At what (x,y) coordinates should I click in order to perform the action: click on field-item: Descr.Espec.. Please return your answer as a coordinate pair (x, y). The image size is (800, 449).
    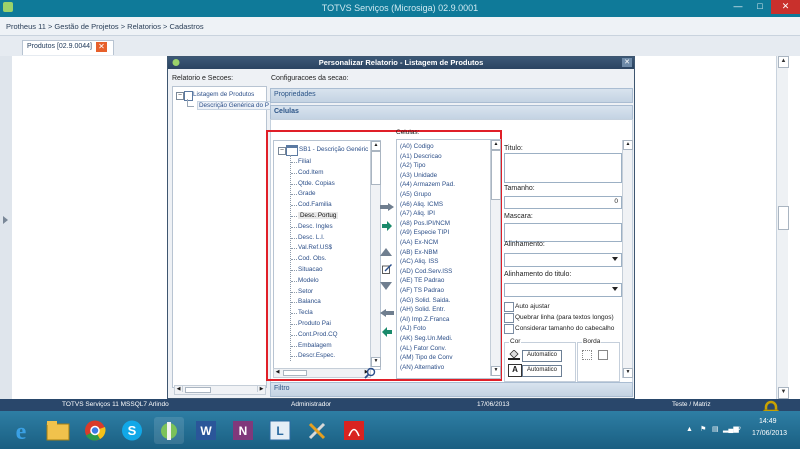
    Looking at the image, I should click on (316, 355).